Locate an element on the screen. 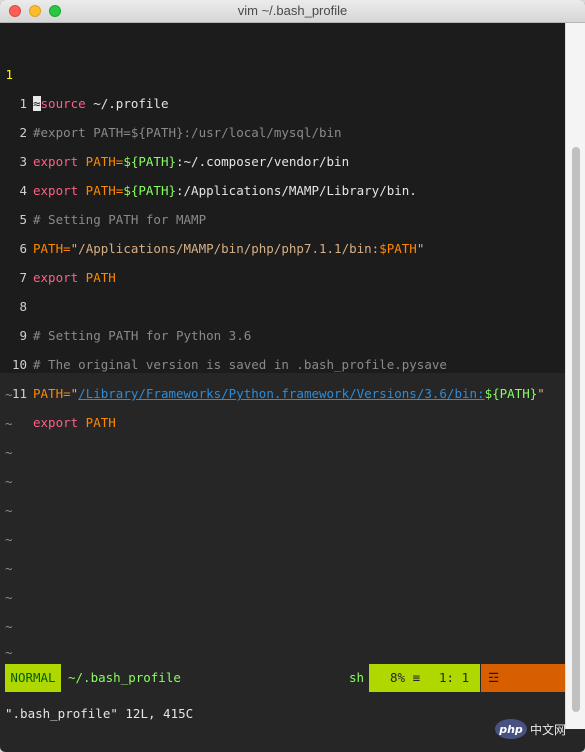 The height and width of the screenshot is (752, 585). svg-text: 中文网 is located at coordinates (548, 729).